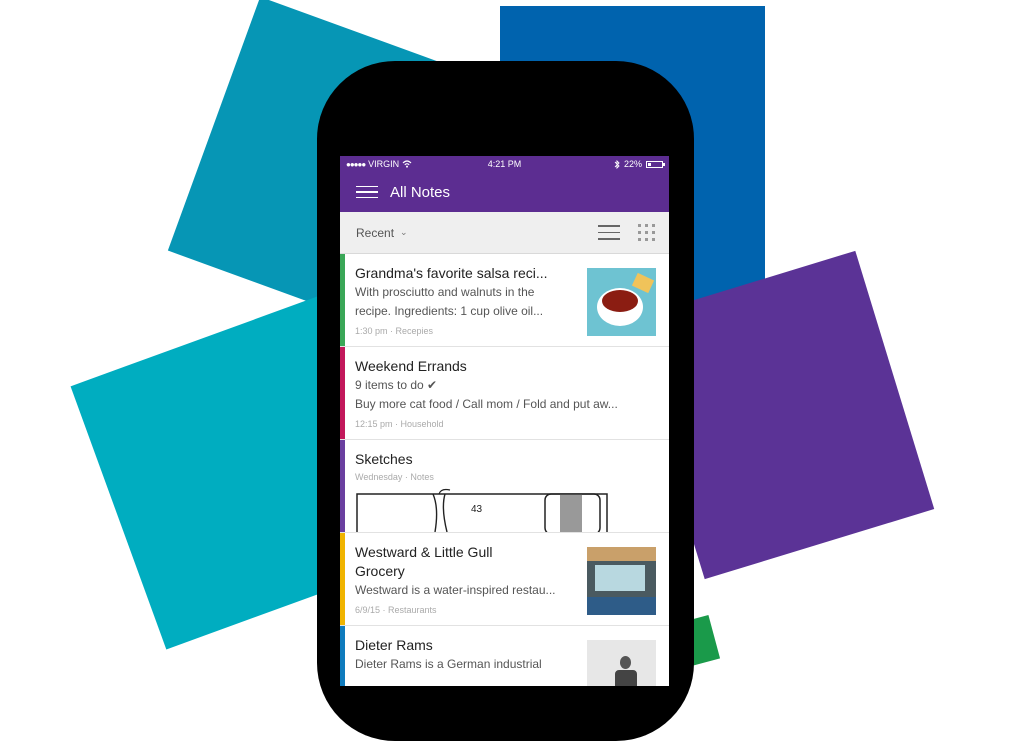 The image size is (1024, 741). I want to click on sort-dropdown: Recent ⌄, so click(382, 233).